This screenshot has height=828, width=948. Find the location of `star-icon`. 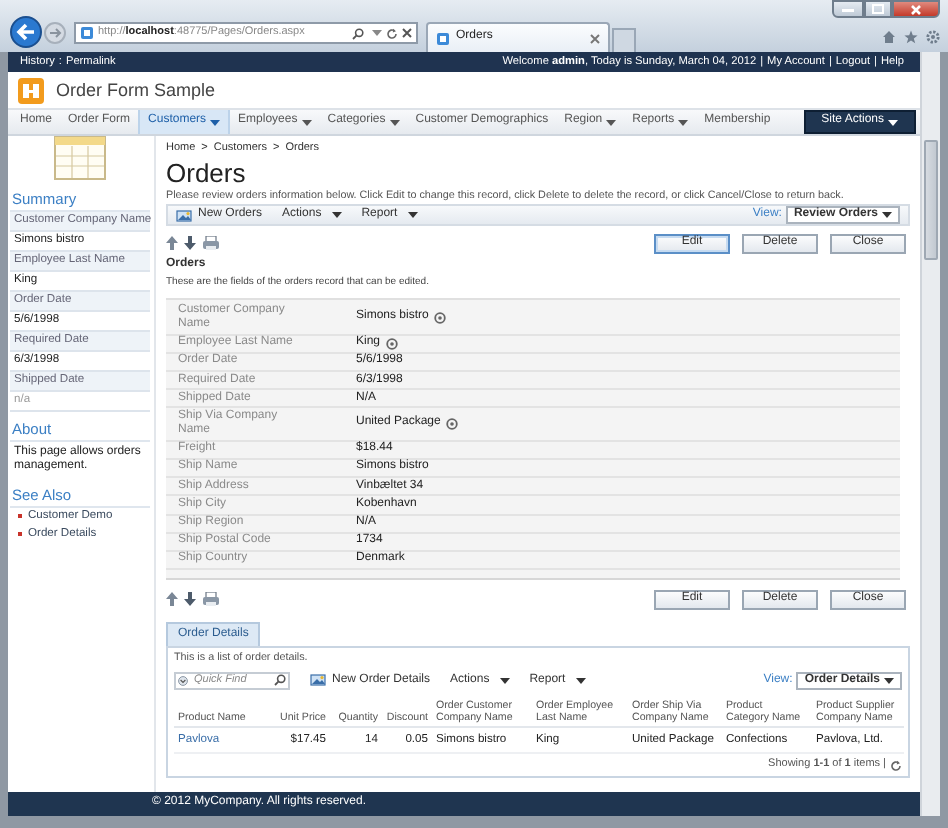

star-icon is located at coordinates (911, 37).